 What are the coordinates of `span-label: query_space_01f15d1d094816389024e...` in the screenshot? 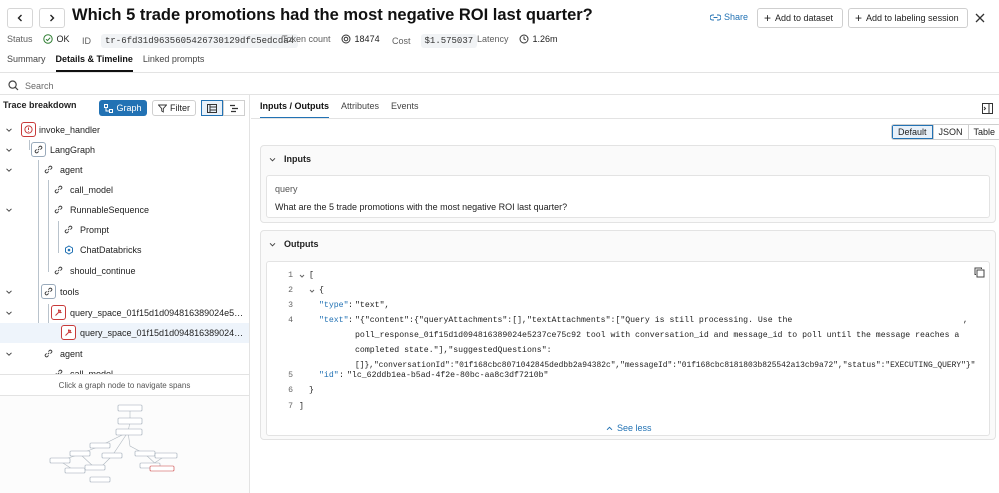 It's located at (163, 333).